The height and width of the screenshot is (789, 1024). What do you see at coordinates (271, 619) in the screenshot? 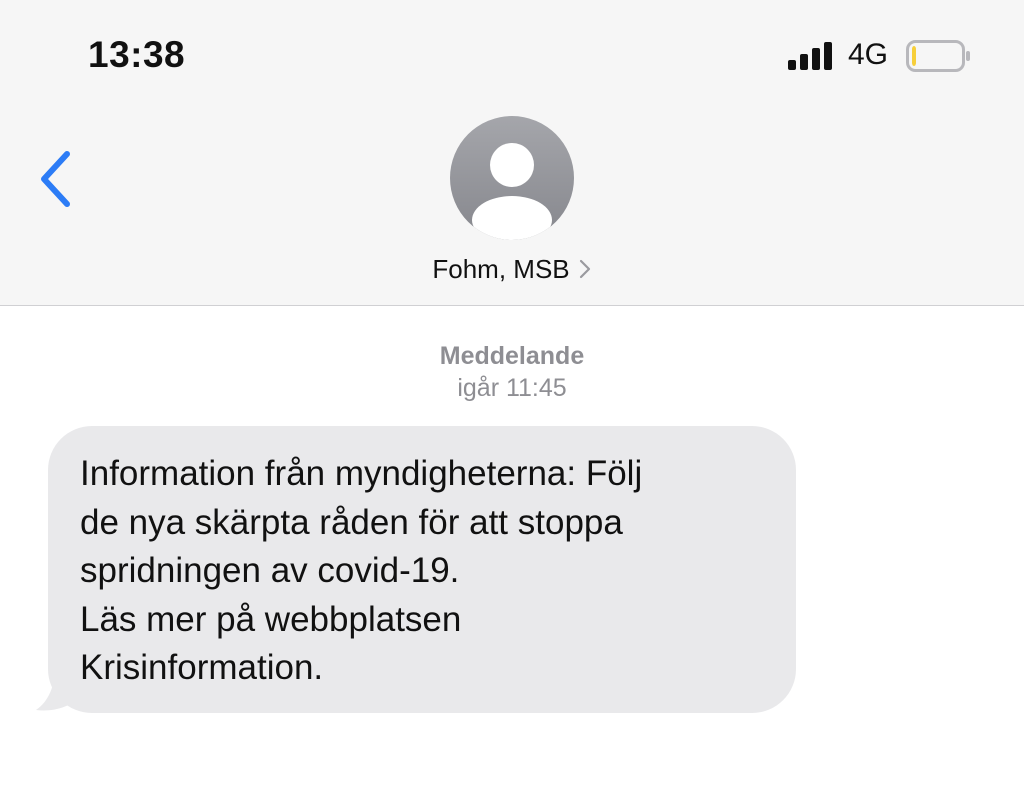
I see `message-line: Läs mer på webbplatsen` at bounding box center [271, 619].